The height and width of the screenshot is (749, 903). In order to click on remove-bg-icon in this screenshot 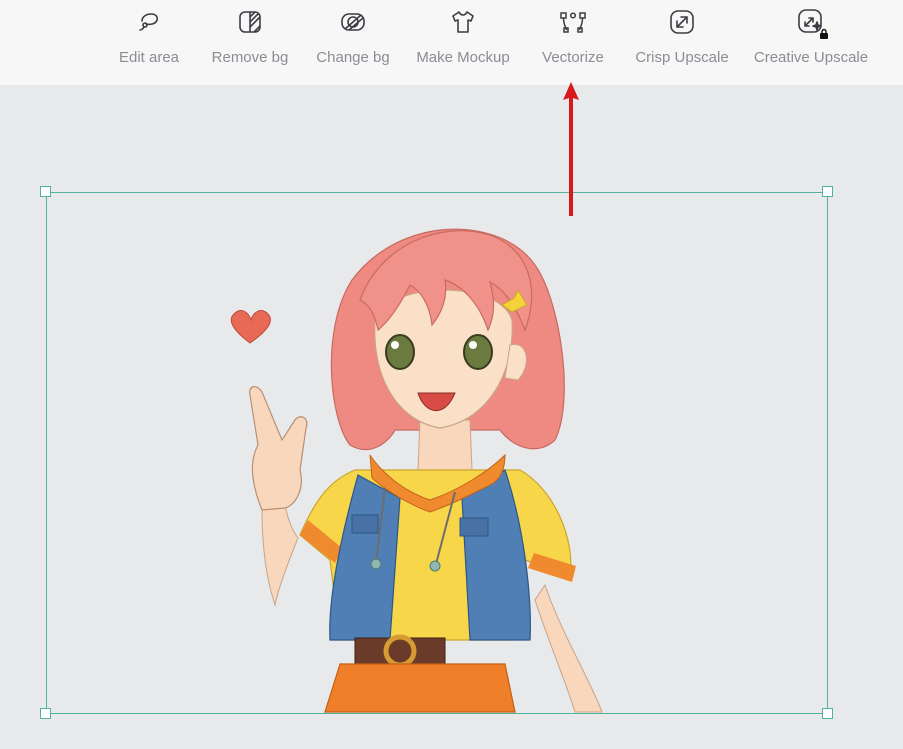, I will do `click(250, 22)`.